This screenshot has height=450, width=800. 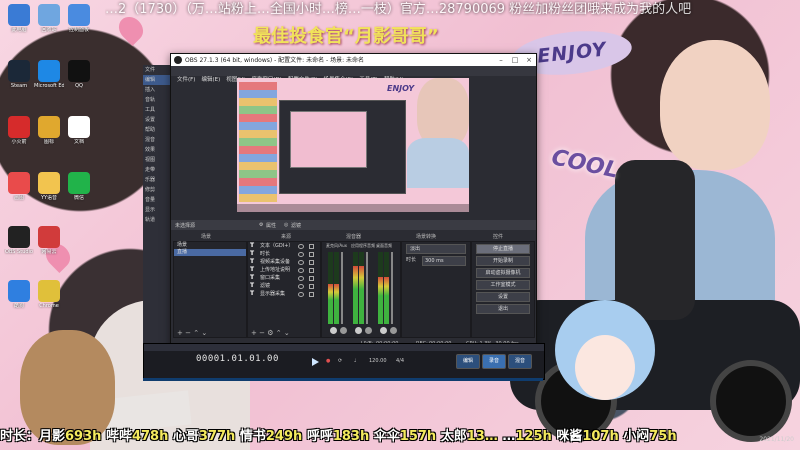 What do you see at coordinates (157, 130) in the screenshot?
I see `side-panel-item: 帮助` at bounding box center [157, 130].